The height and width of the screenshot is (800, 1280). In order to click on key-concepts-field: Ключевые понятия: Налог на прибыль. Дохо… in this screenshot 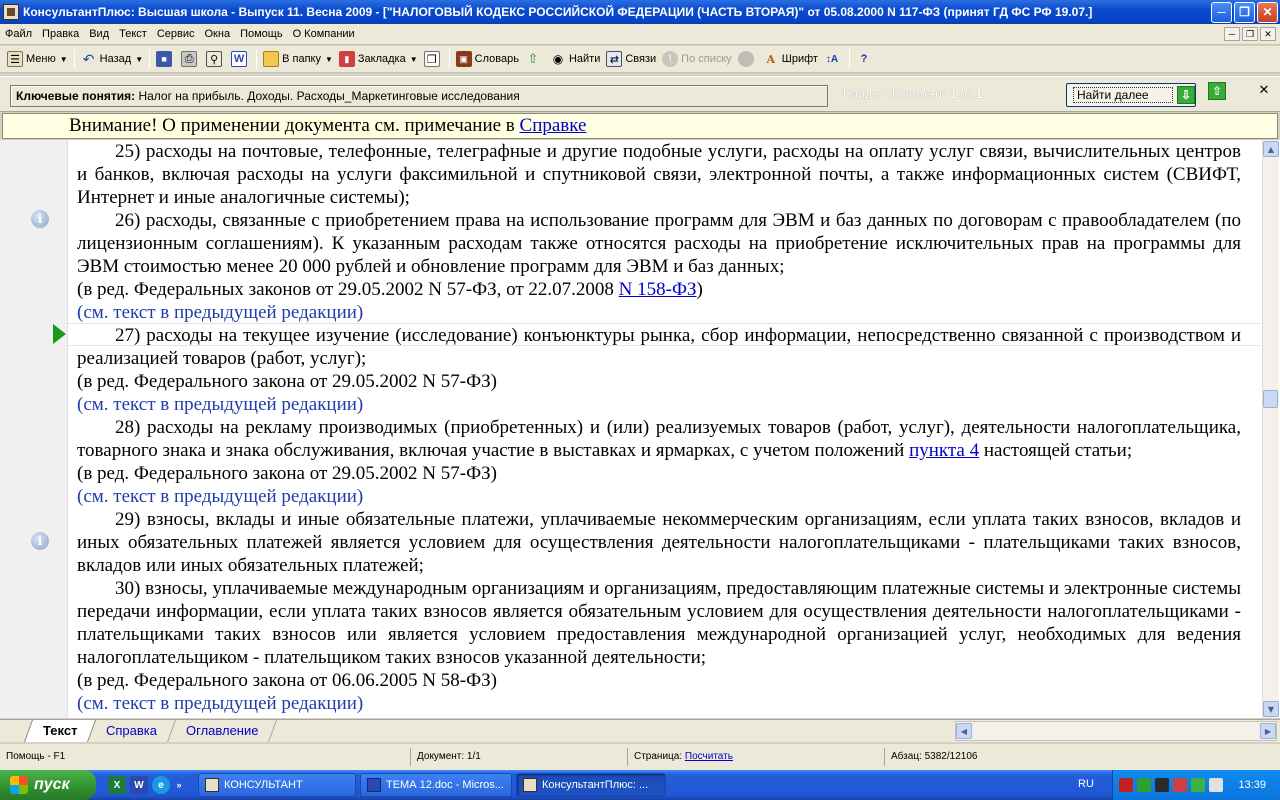, I will do `click(419, 96)`.